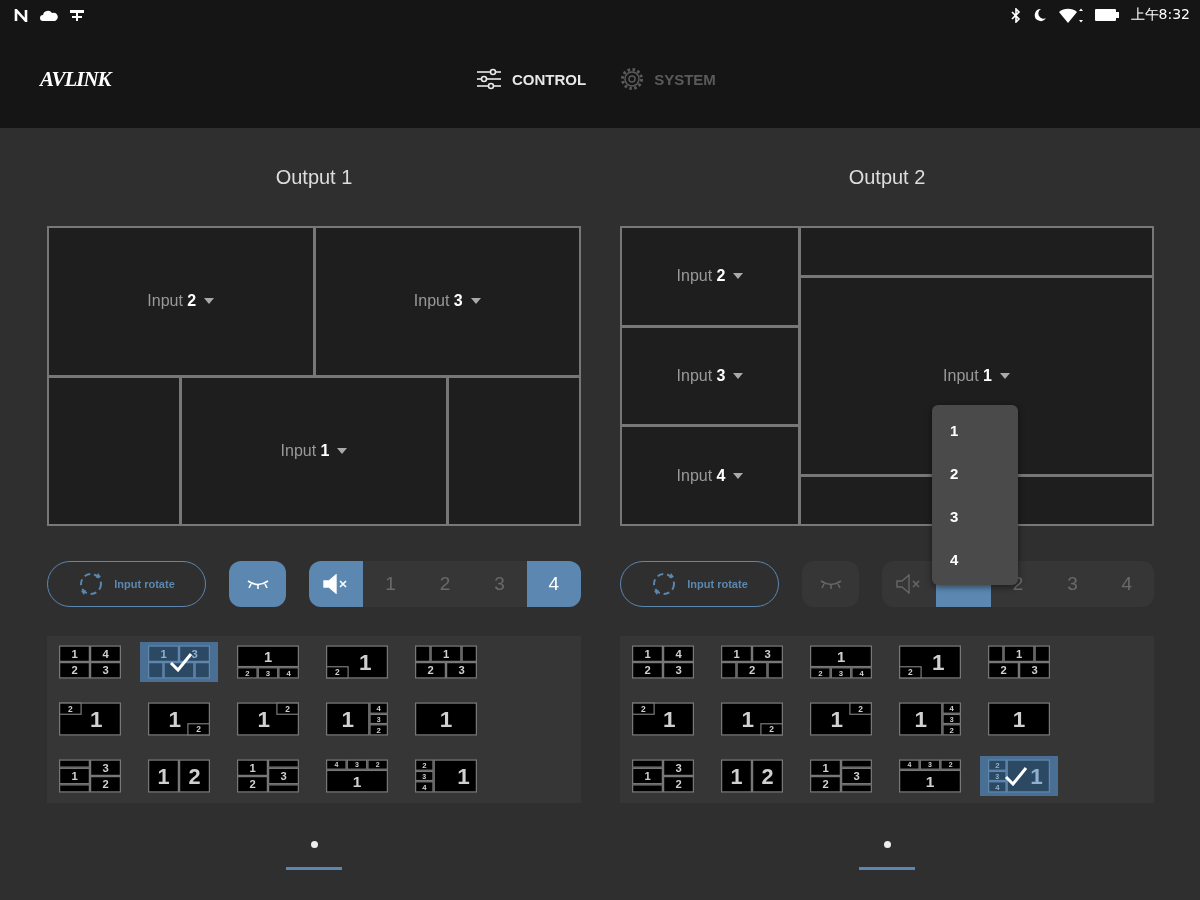 The width and height of the screenshot is (1200, 900). What do you see at coordinates (314, 177) in the screenshot?
I see `output-title: Output 1` at bounding box center [314, 177].